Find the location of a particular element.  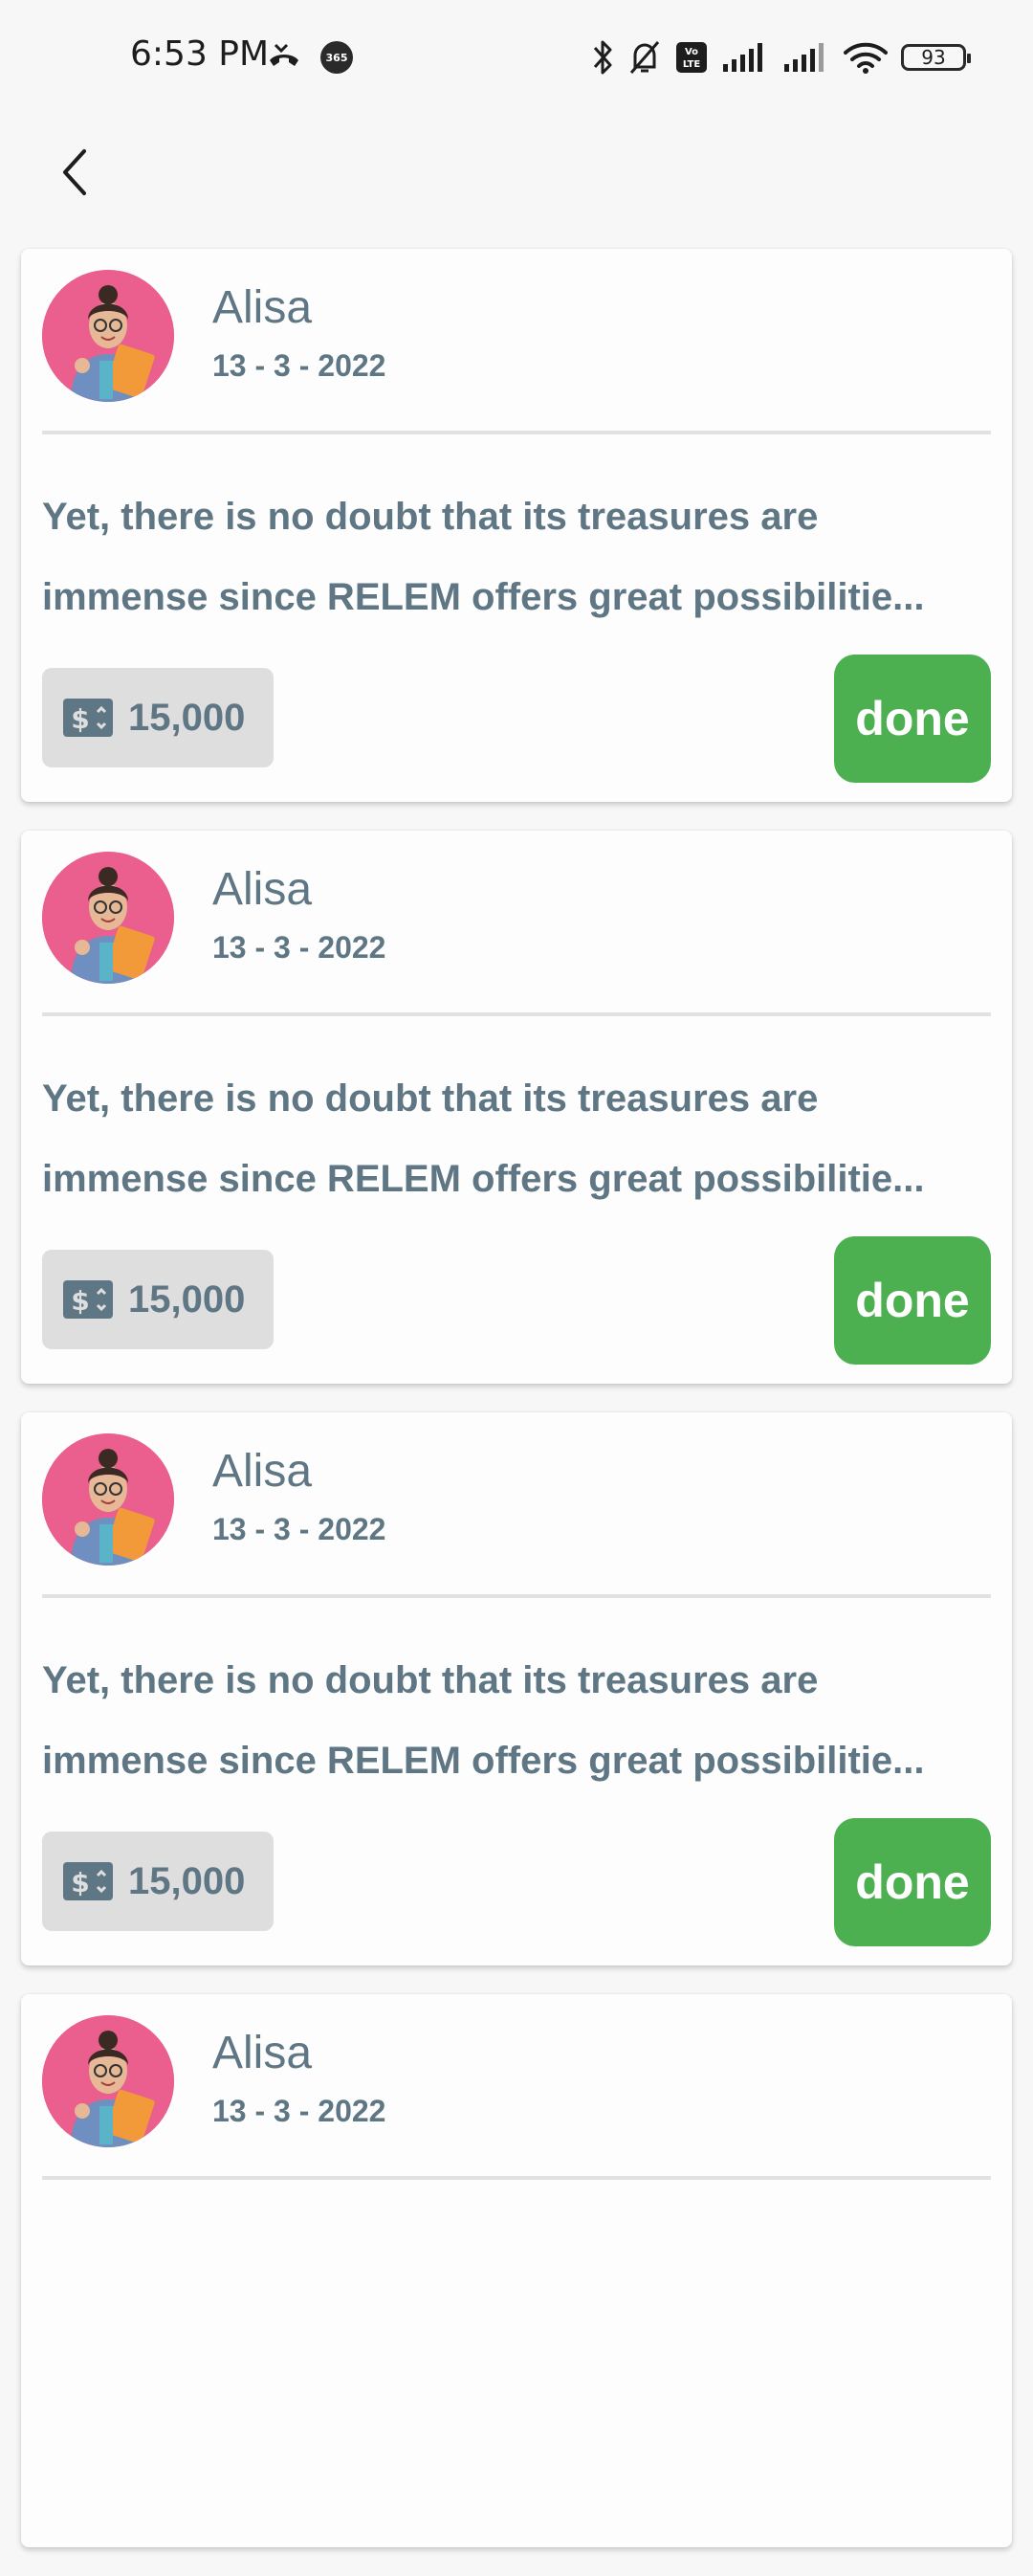

status-bar: 6:53 PM 365 Vo LTE 93 is located at coordinates (516, 57).